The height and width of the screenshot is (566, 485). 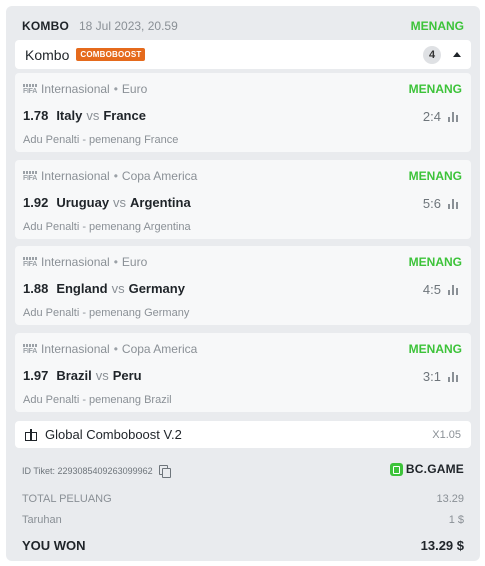 What do you see at coordinates (396, 469) in the screenshot?
I see `bcgame-logo-icon` at bounding box center [396, 469].